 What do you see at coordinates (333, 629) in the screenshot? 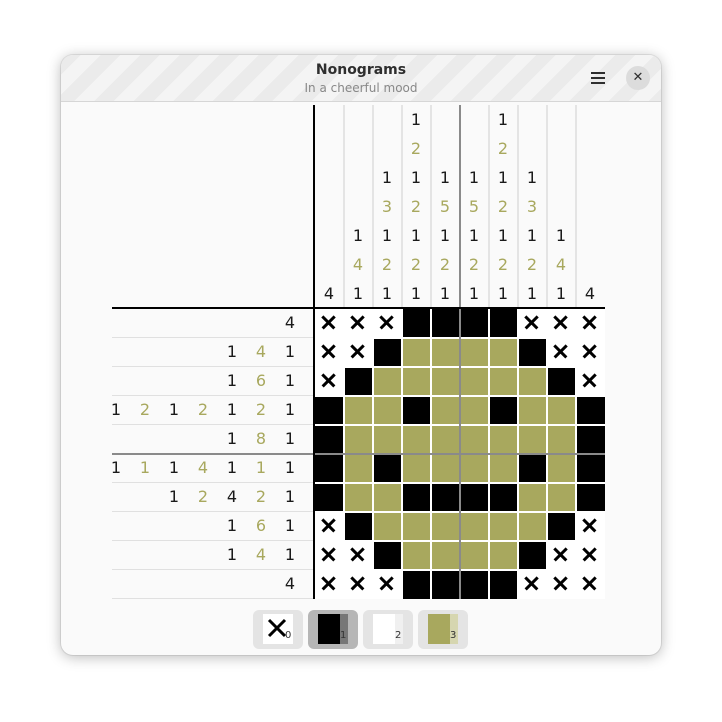
I see `palette-black-button: 1` at bounding box center [333, 629].